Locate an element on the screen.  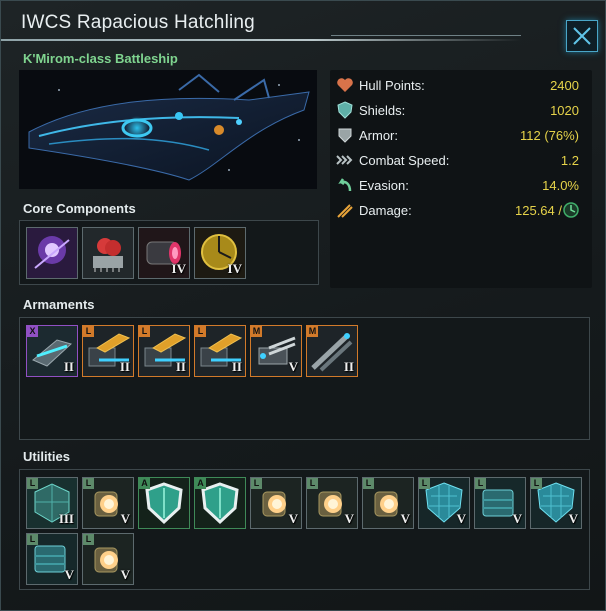
utility-slot-4: A is located at coordinates (220, 503).